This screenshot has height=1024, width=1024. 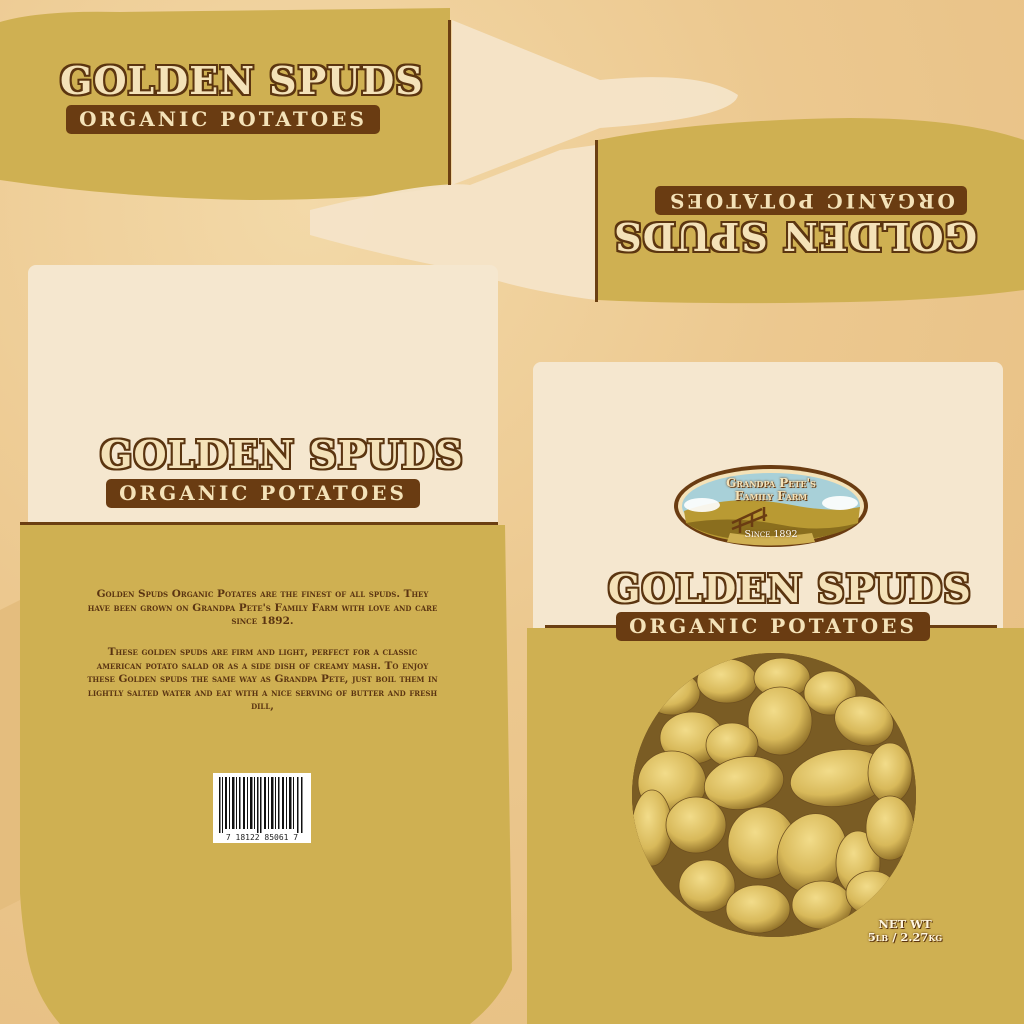 What do you see at coordinates (225, 104) in the screenshot?
I see `top-left-flap` at bounding box center [225, 104].